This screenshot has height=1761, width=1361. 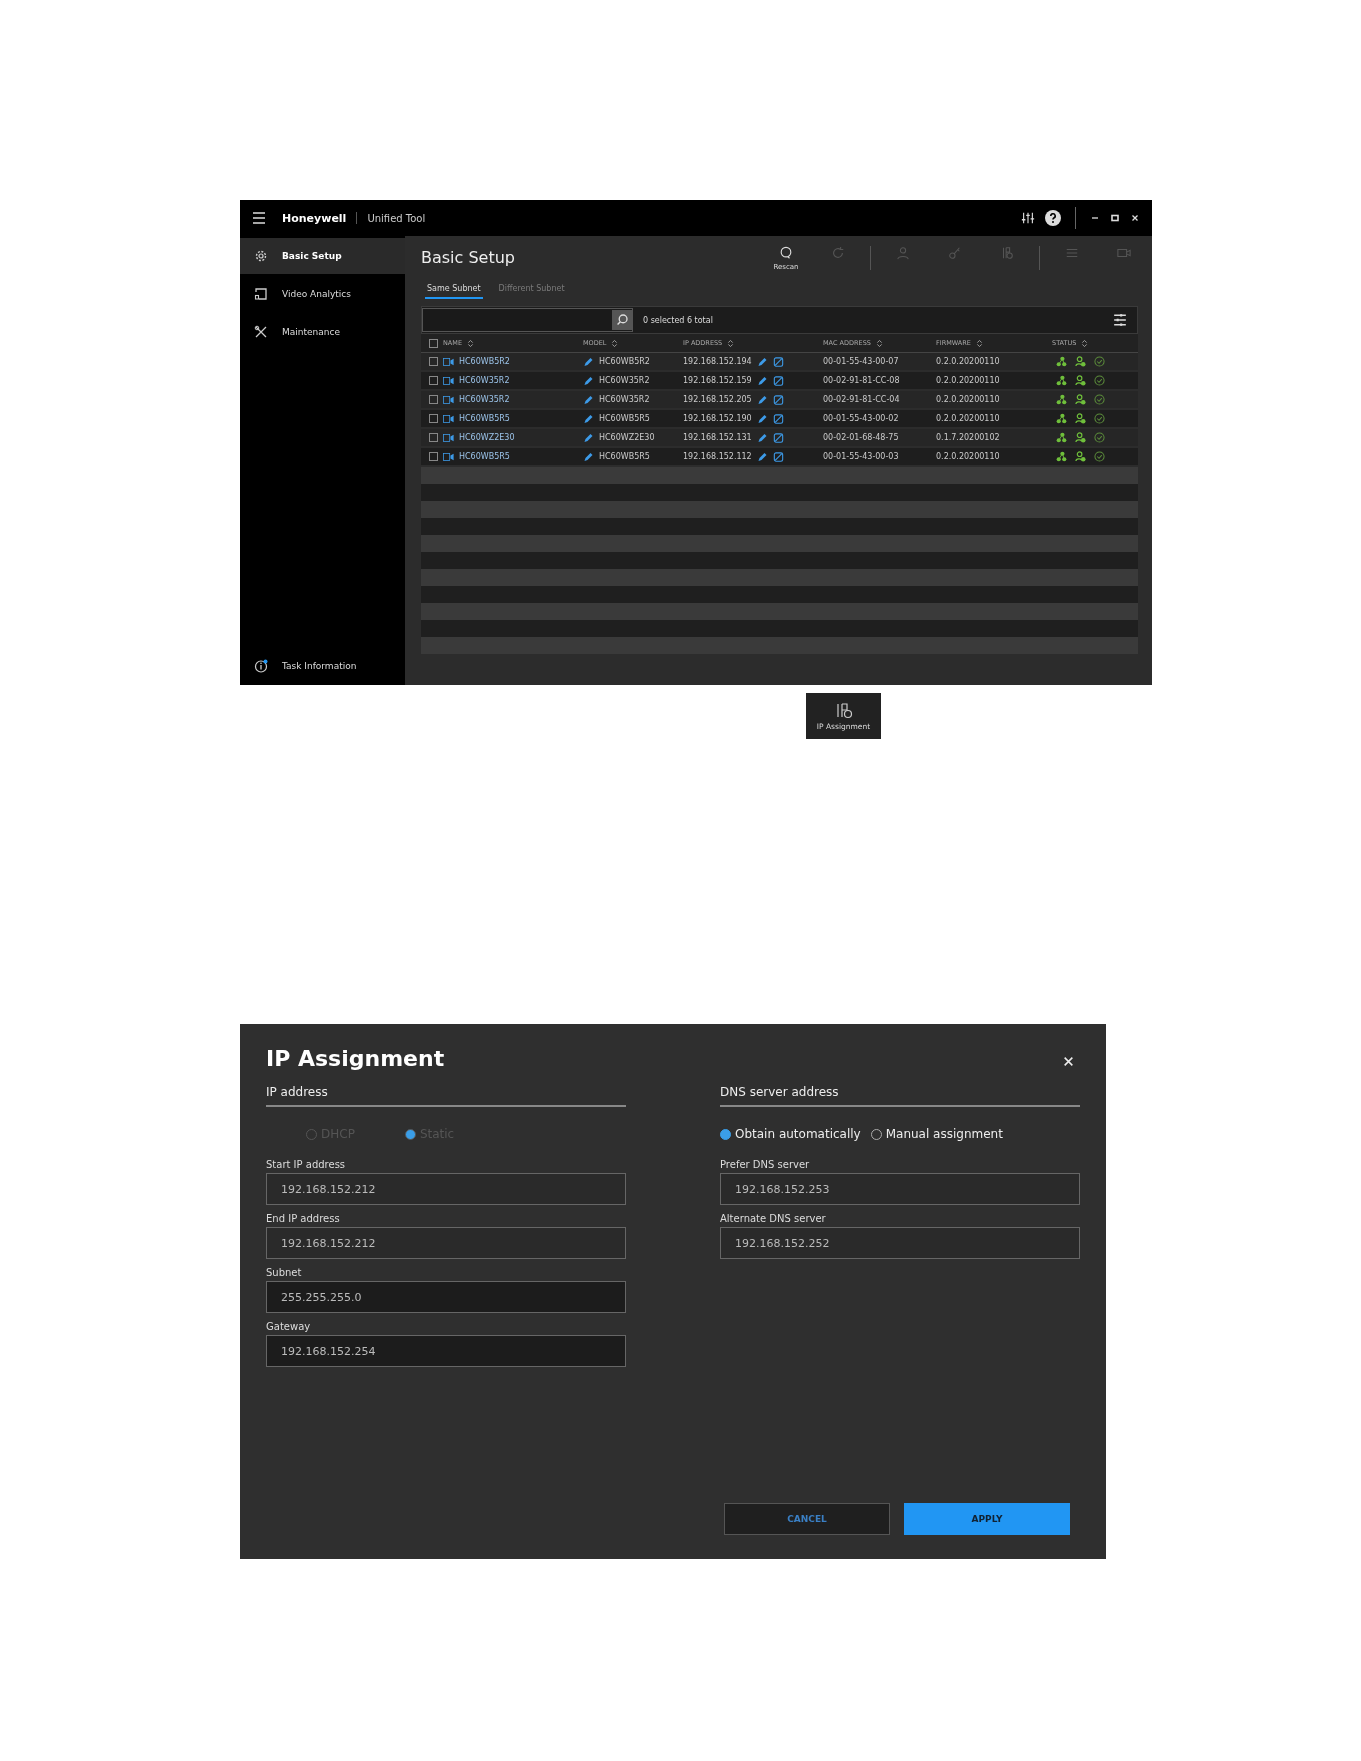 I want to click on table-row: HC60W35R2 HC60W35R2 192.168.152.159 00-02-91-81-CC-08 0.2.0.20200110, so click(x=779, y=380).